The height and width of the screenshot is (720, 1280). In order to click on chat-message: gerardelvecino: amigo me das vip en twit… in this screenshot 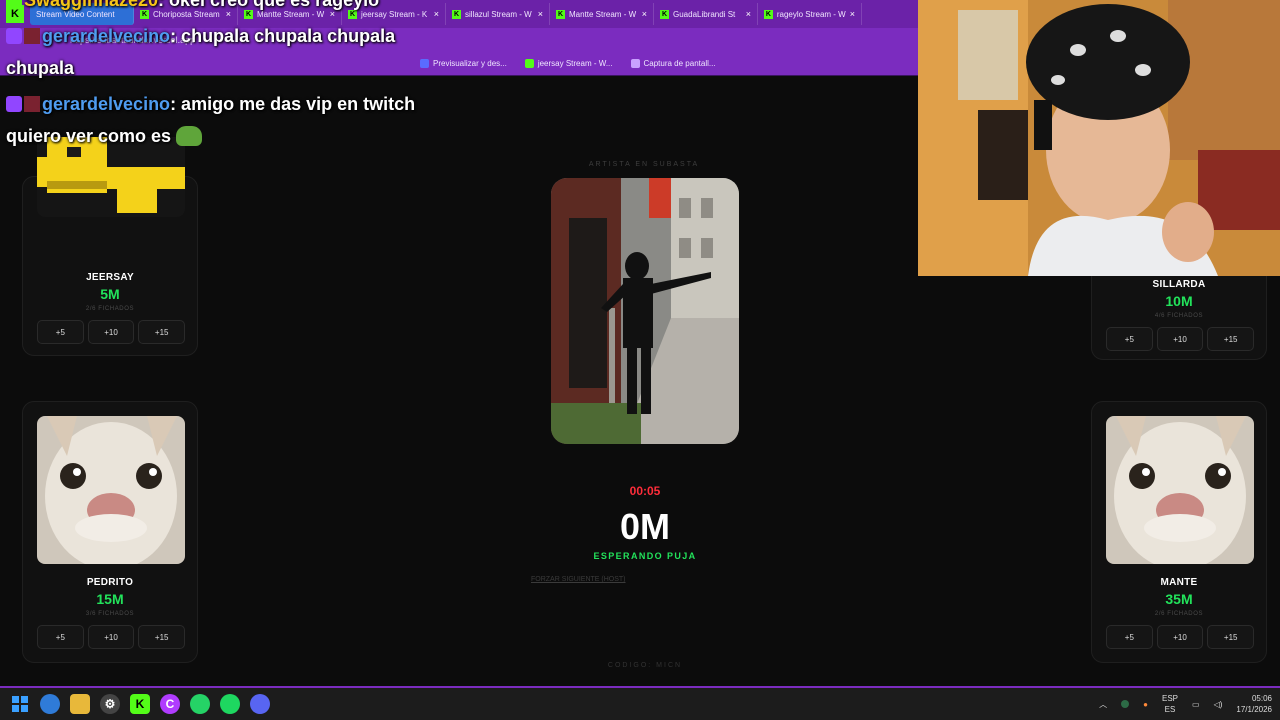, I will do `click(226, 120)`.